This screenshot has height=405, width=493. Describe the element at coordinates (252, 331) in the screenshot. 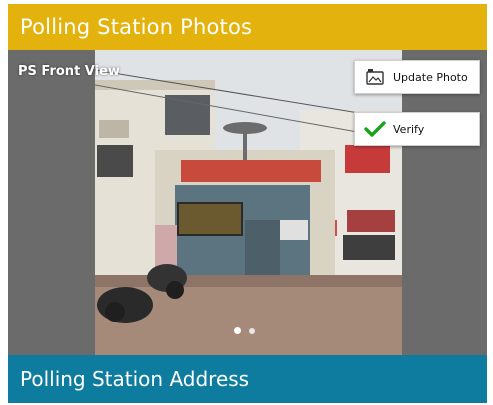

I see `carousel-dot` at that location.